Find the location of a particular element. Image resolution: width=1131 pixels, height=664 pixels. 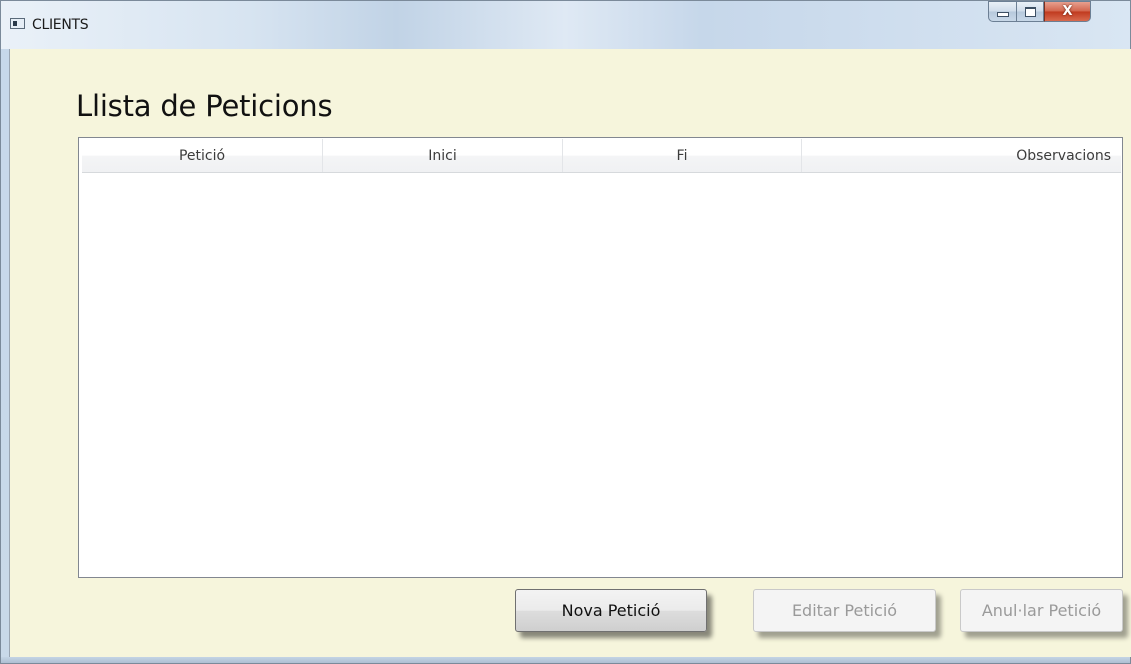

column-header-inici: Inici is located at coordinates (443, 155).